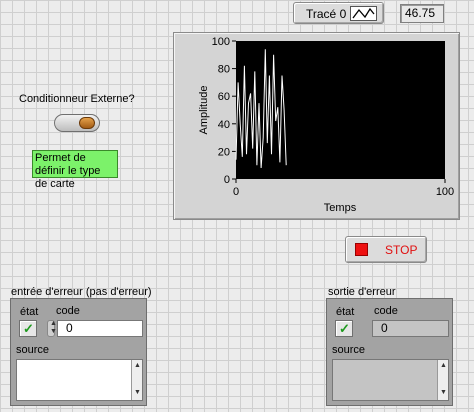 This screenshot has width=474, height=412. Describe the element at coordinates (326, 14) in the screenshot. I see `plot-legend-label: Tracé 0` at that location.